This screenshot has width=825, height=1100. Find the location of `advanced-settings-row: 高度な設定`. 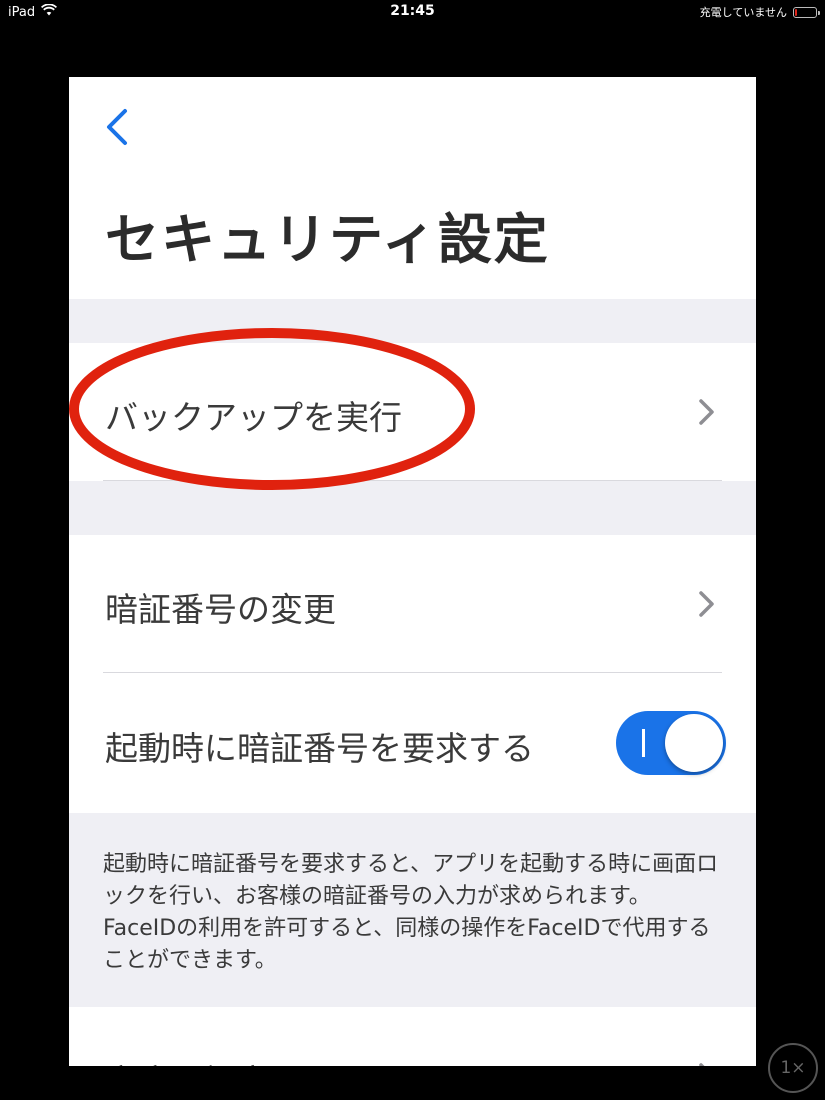

advanced-settings-row: 高度な設定 is located at coordinates (412, 1036).